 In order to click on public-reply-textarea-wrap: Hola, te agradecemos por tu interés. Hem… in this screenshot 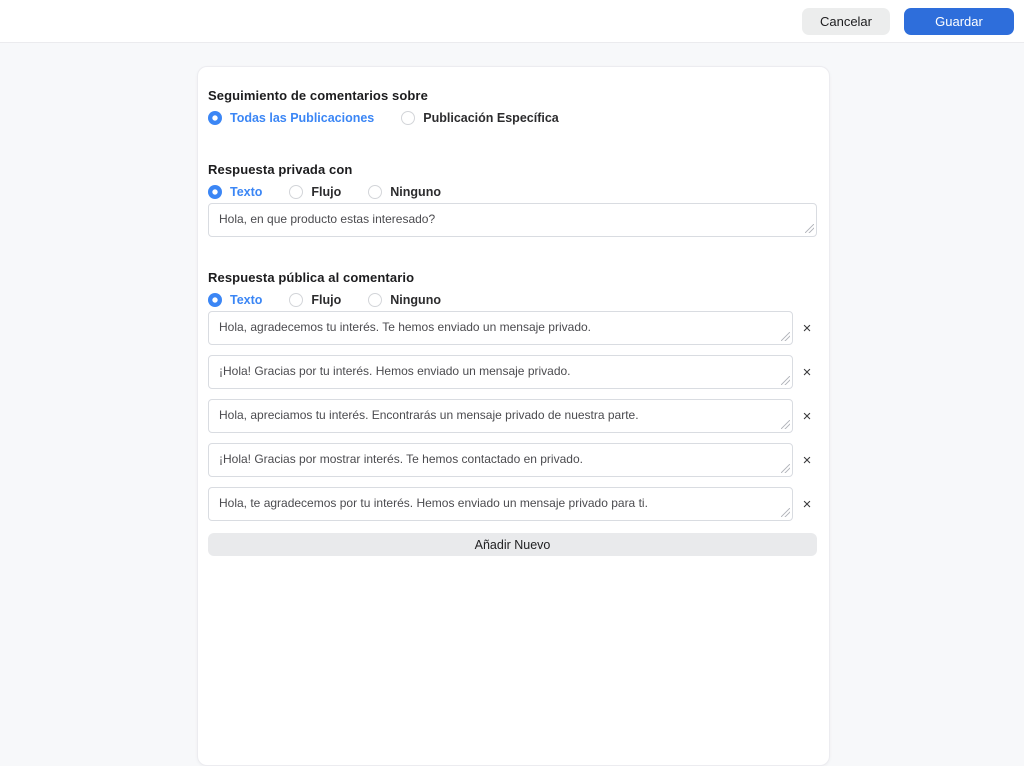, I will do `click(500, 504)`.